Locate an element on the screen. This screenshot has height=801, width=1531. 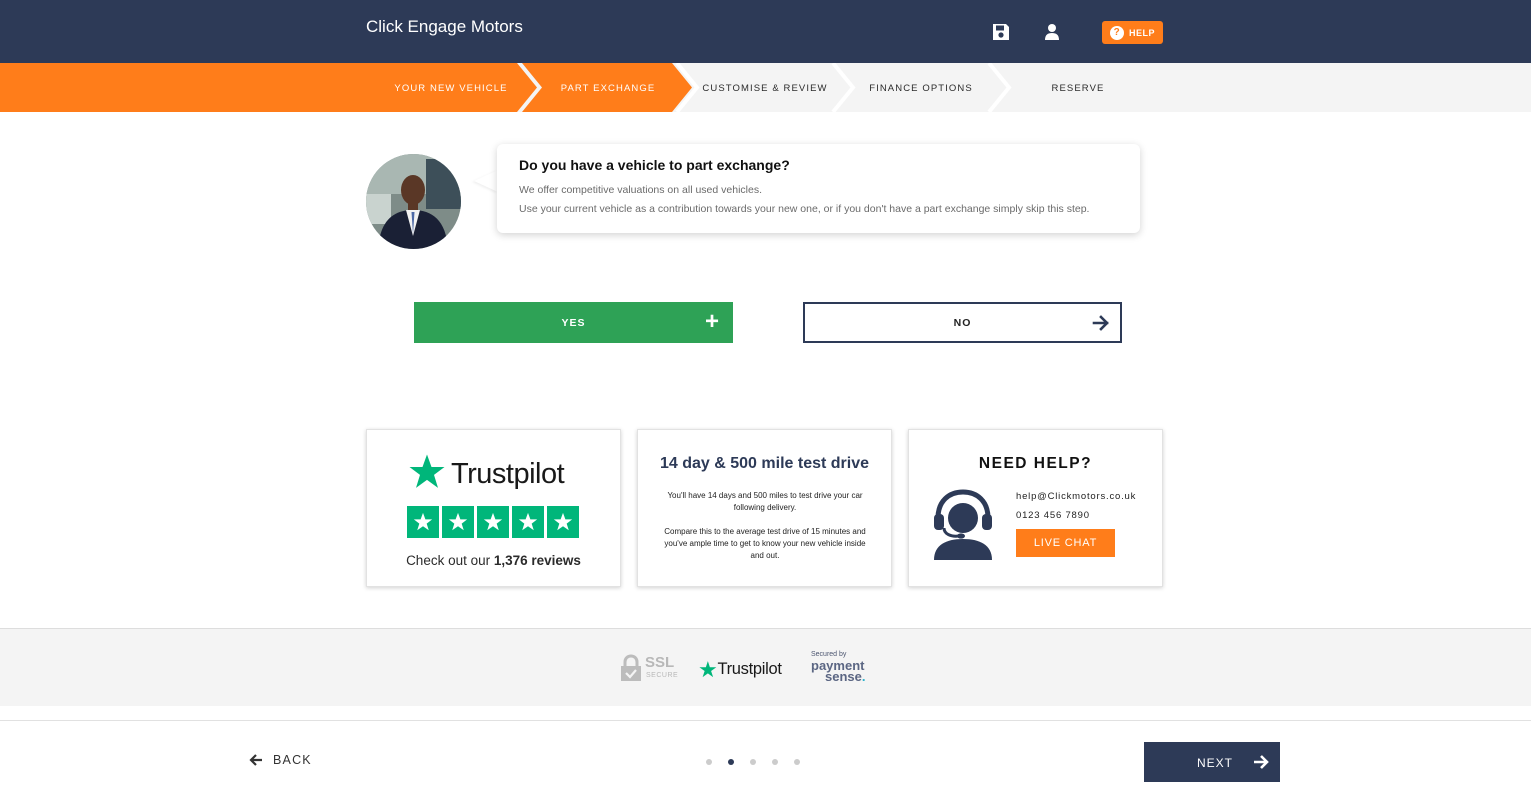
need-help-title: NEED HELP? is located at coordinates (1035, 463).